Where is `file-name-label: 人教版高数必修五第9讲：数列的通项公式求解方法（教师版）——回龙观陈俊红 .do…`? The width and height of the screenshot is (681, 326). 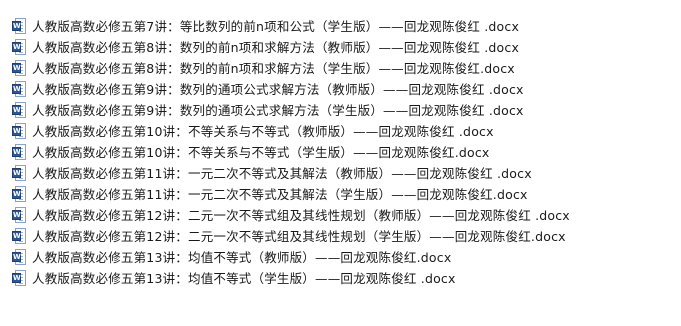
file-name-label: 人教版高数必修五第9讲：数列的通项公式求解方法（教师版）——回龙观陈俊红 .do… is located at coordinates (278, 89).